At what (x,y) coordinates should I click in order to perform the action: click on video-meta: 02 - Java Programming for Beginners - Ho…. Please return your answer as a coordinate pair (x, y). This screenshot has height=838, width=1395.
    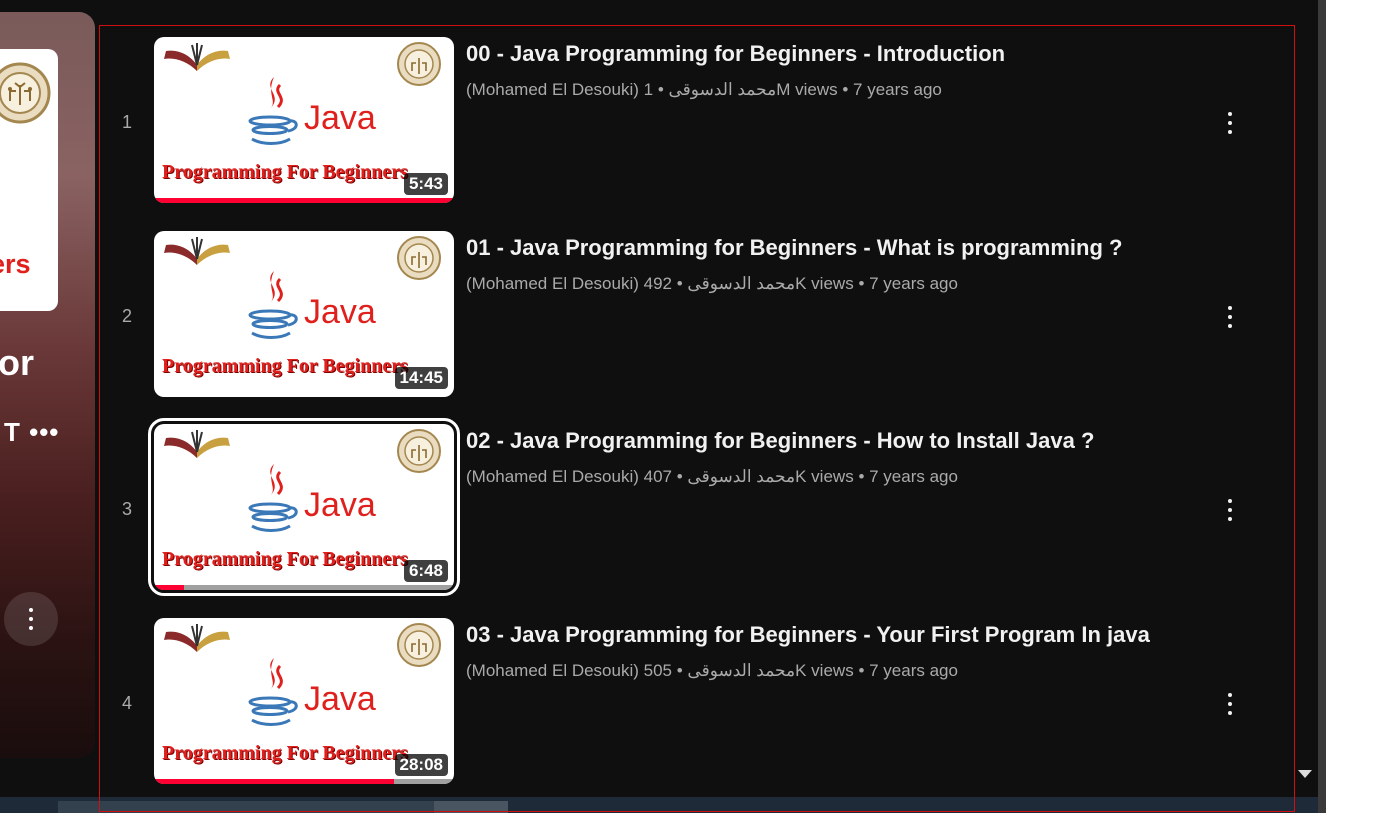
    Looking at the image, I should click on (846, 457).